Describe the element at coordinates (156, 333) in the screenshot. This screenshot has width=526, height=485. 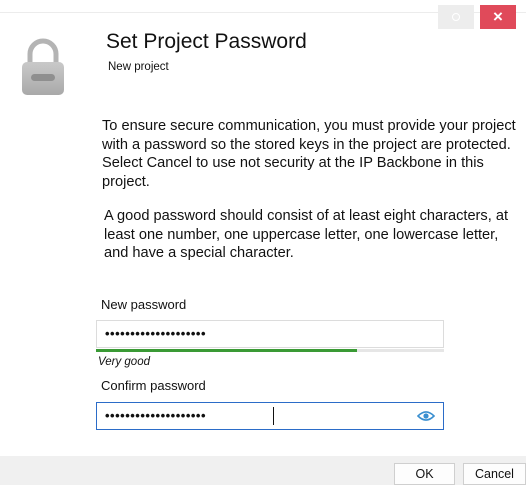
I see `new-password-value: ••••••••••••••••••••` at that location.